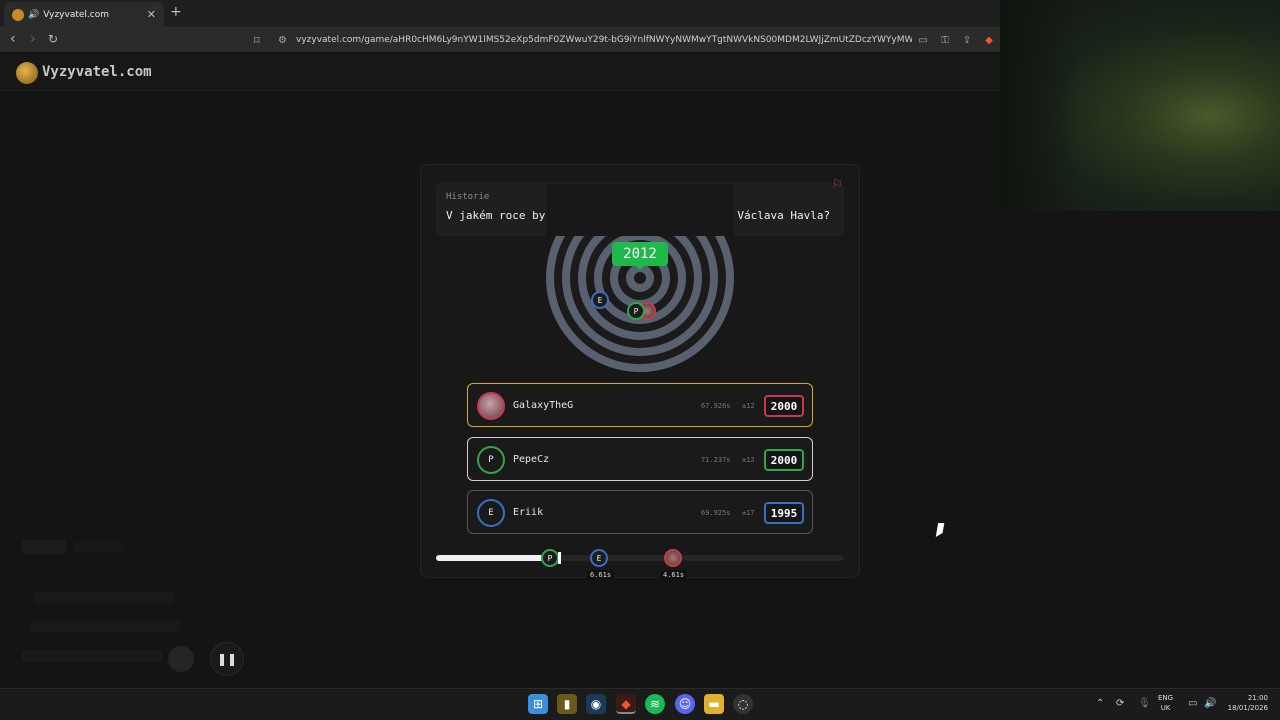  Describe the element at coordinates (97, 72) in the screenshot. I see `site-brand: Vyzyvatel.com` at that location.